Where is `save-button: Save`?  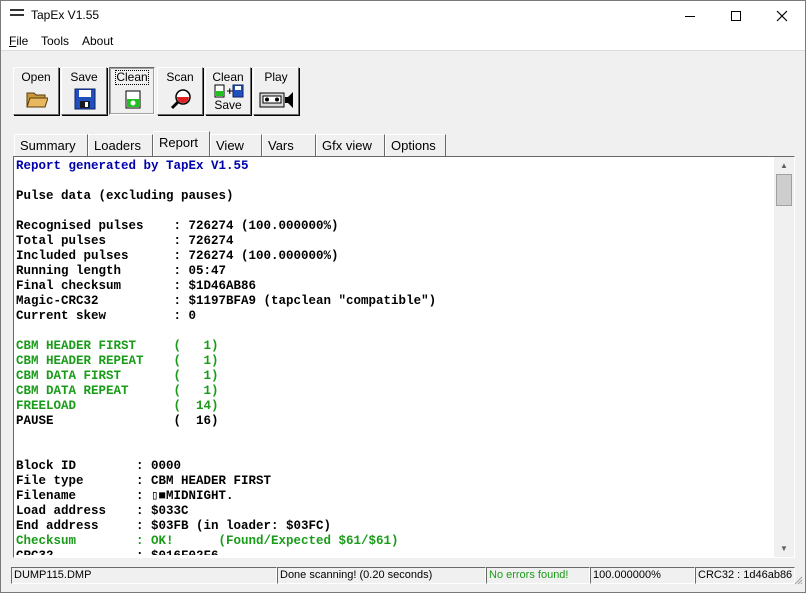 save-button: Save is located at coordinates (84, 91).